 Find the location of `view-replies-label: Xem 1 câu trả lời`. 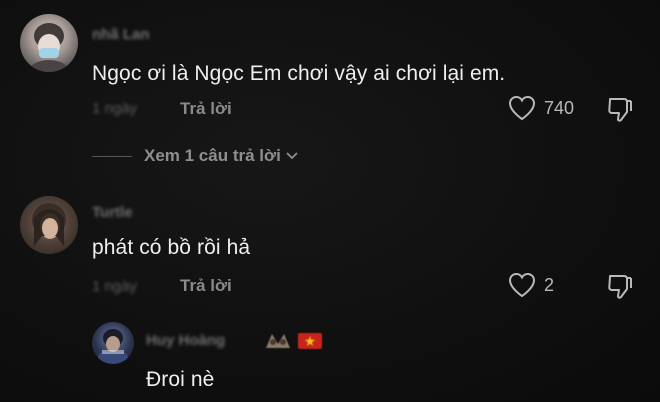

view-replies-label: Xem 1 câu trả lời is located at coordinates (212, 155).